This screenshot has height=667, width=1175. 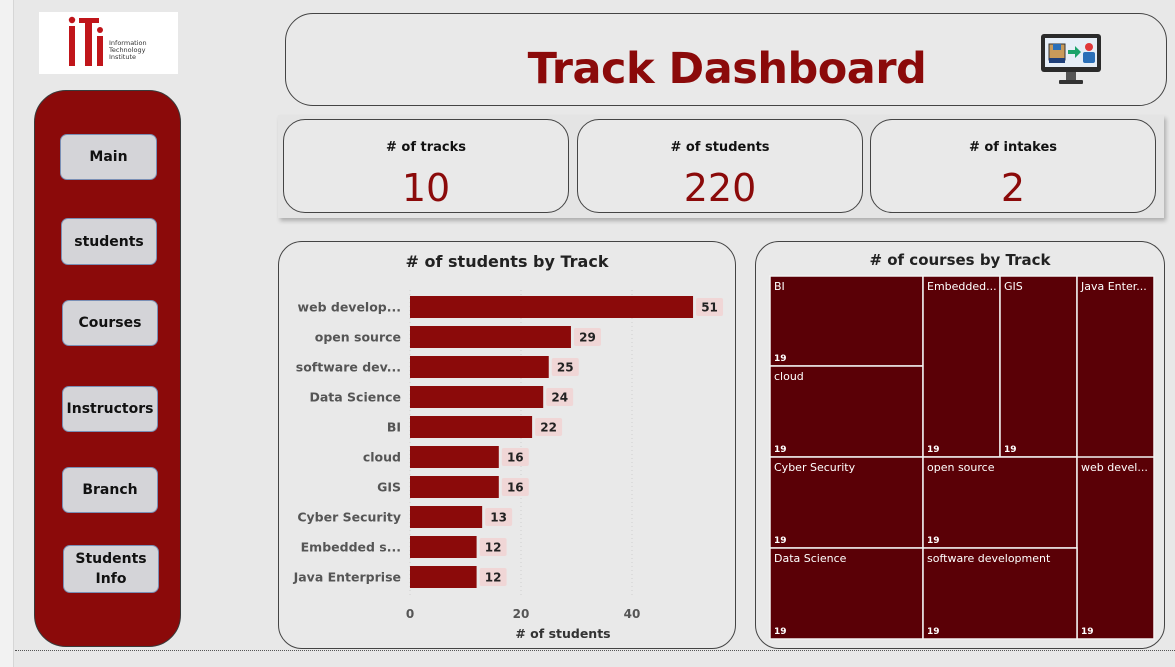 What do you see at coordinates (595, 650) in the screenshot?
I see `bottom-divider` at bounding box center [595, 650].